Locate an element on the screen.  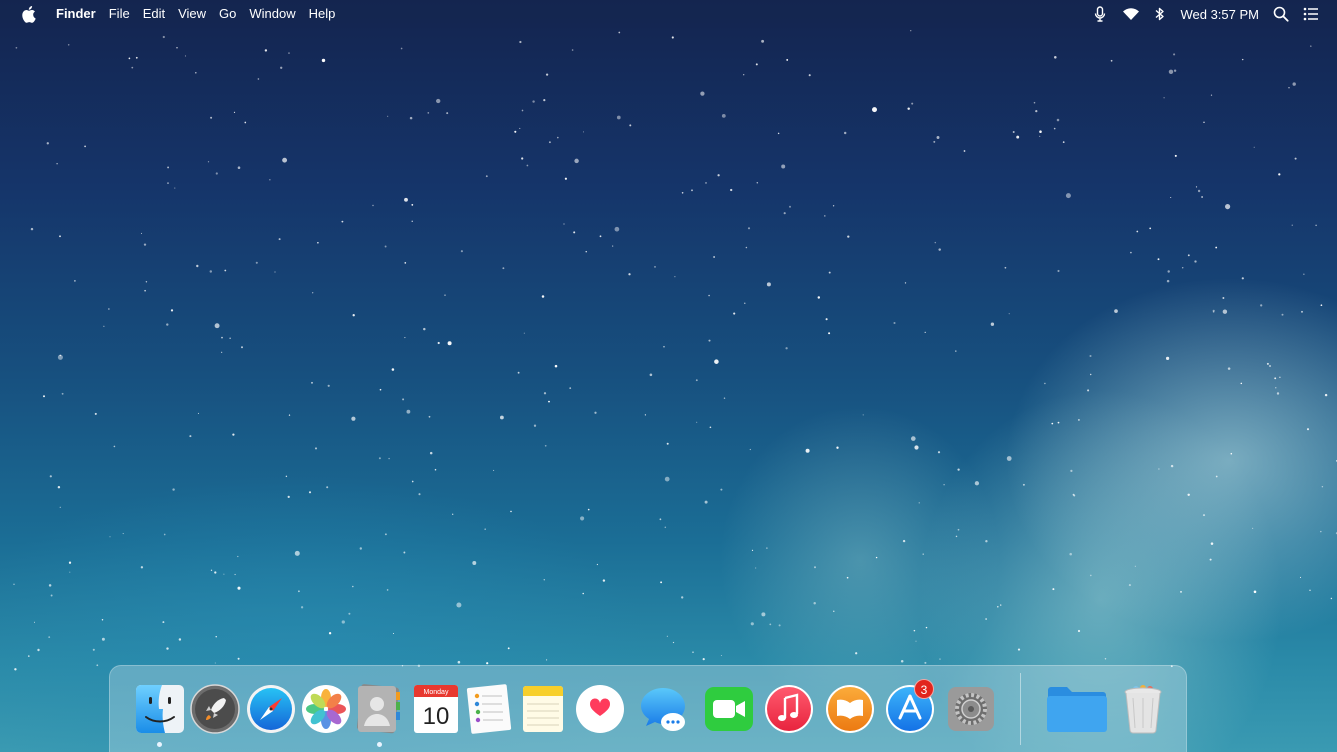
notification-center-icon is located at coordinates (1311, 14).